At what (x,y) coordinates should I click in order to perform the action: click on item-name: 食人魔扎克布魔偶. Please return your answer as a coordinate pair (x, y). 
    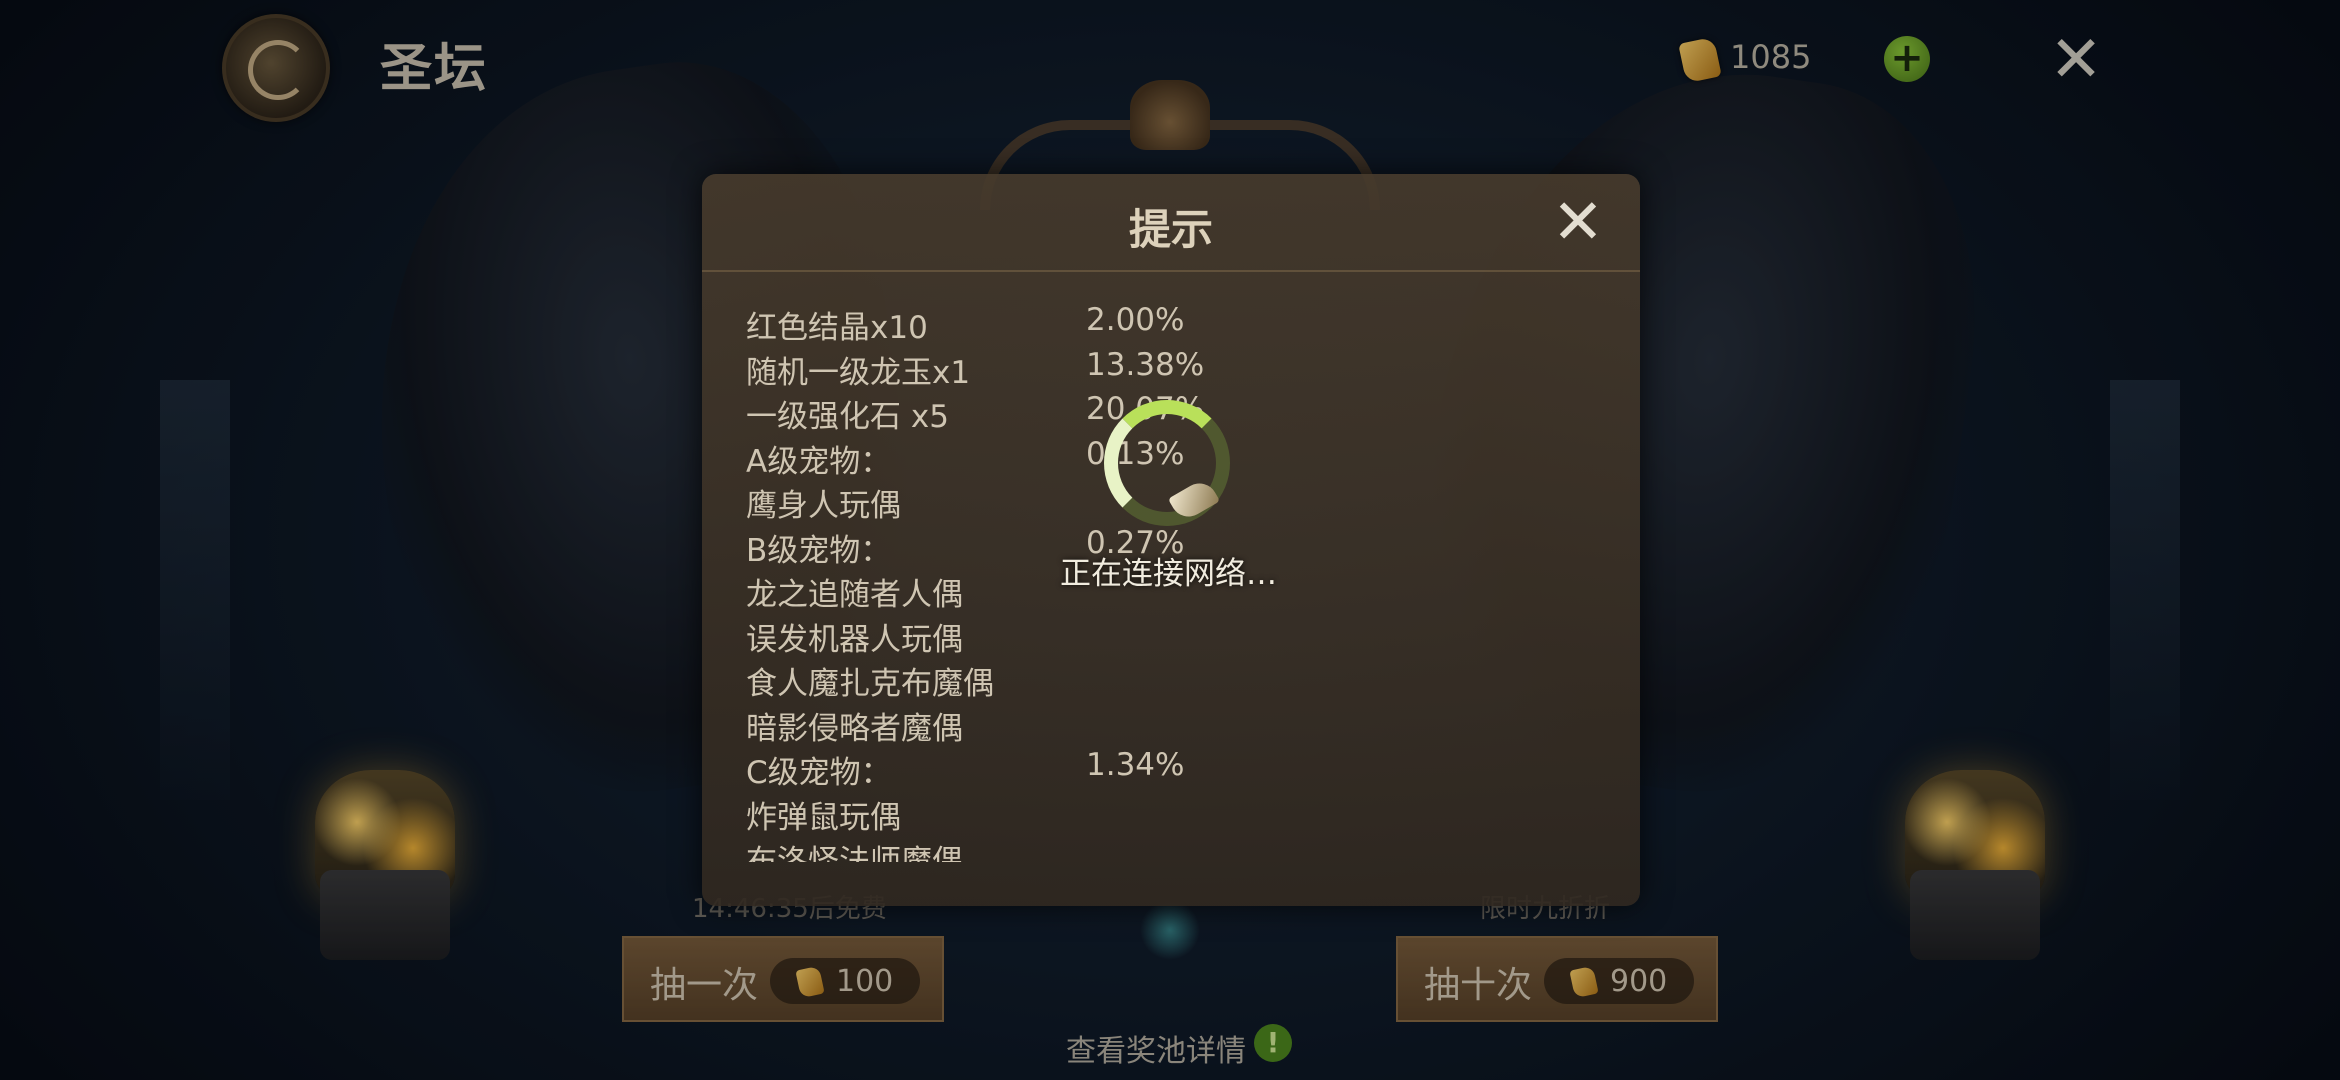
    Looking at the image, I should click on (870, 684).